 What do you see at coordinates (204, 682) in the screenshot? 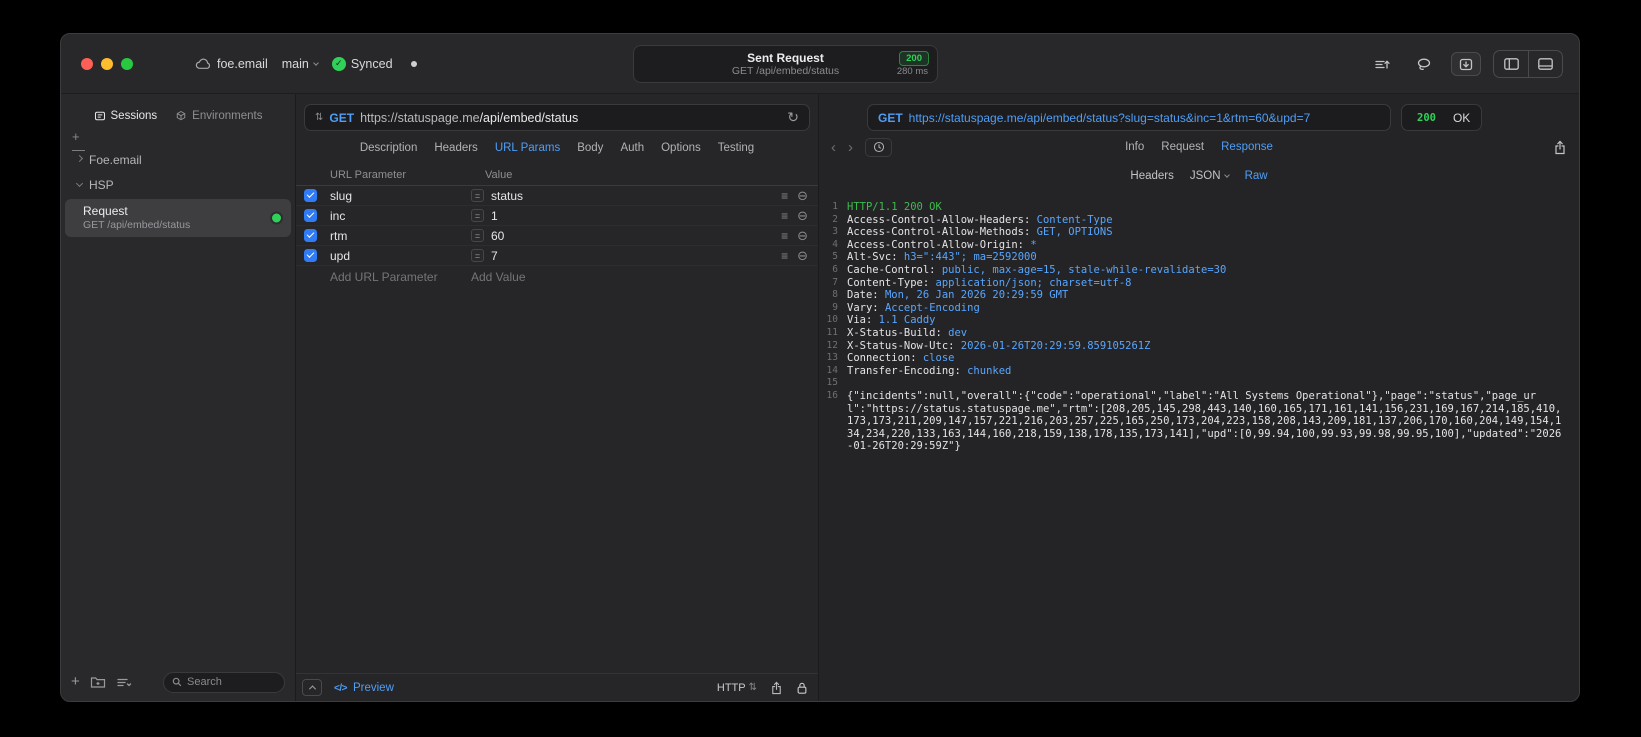
I see `search-placeholder: Search` at bounding box center [204, 682].